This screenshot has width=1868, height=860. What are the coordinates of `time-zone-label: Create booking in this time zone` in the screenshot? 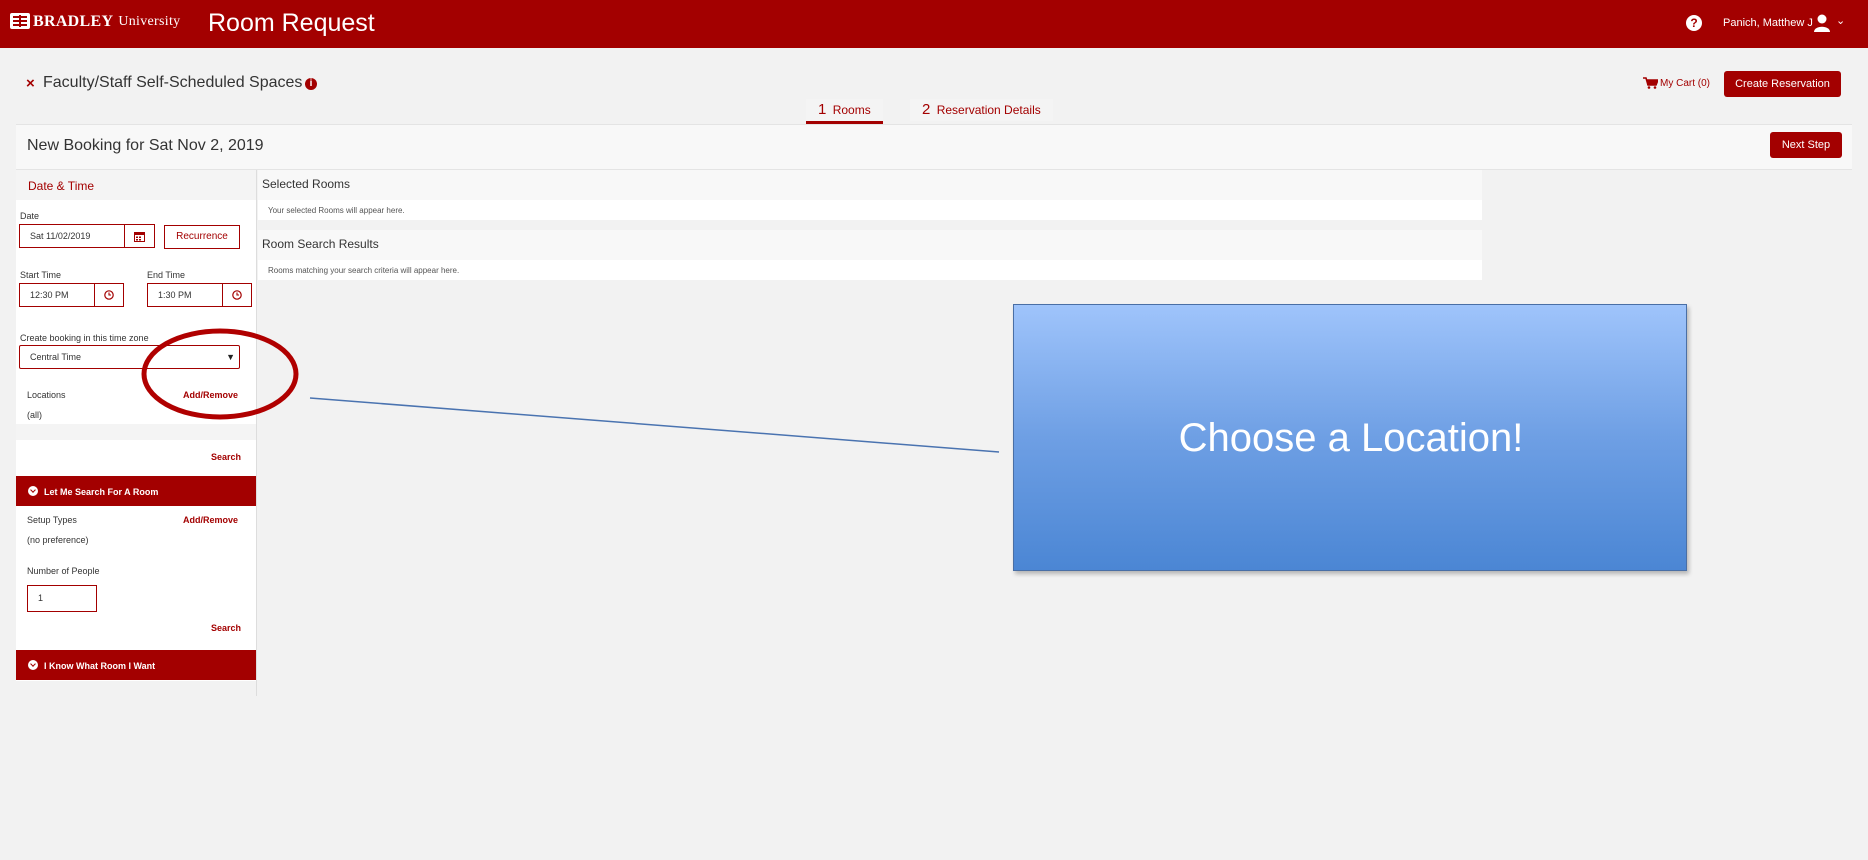 It's located at (84, 338).